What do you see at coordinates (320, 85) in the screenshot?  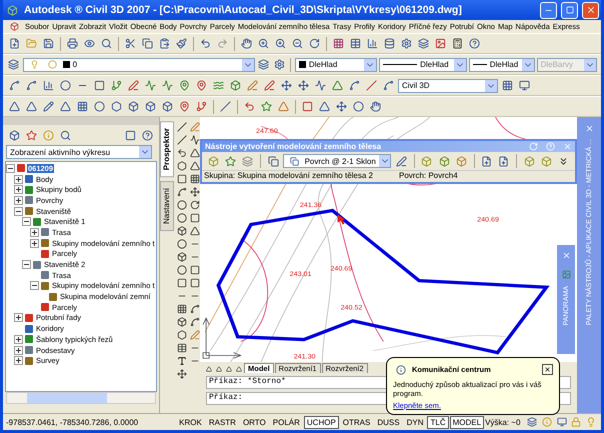 I see `wave-line-icon` at bounding box center [320, 85].